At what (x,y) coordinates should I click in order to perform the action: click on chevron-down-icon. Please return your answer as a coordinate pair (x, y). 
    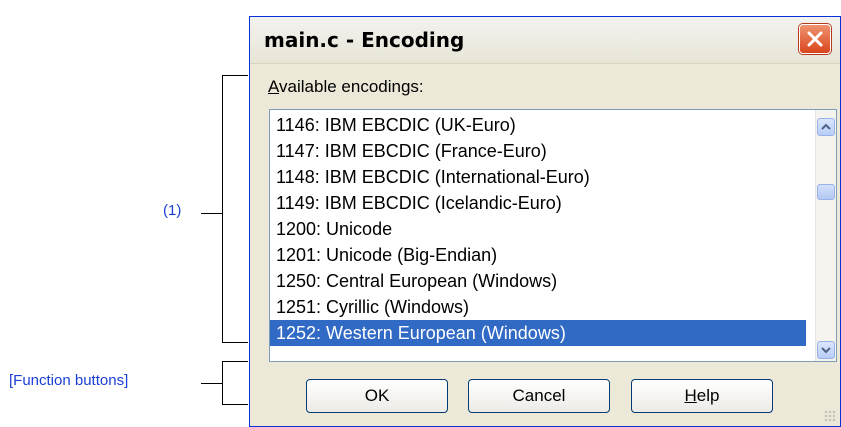
    Looking at the image, I should click on (826, 350).